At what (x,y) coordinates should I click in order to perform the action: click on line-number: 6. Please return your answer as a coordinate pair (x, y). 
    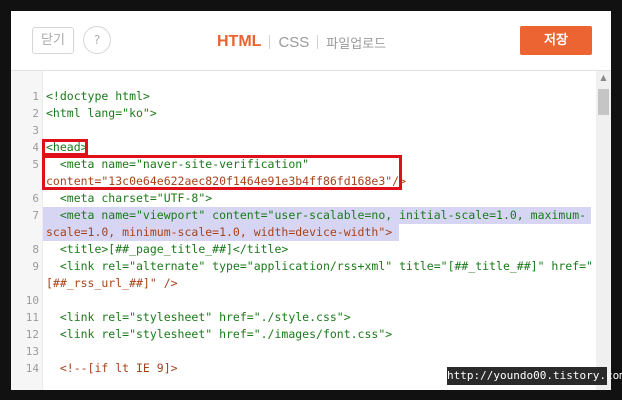
    Looking at the image, I should click on (35, 198).